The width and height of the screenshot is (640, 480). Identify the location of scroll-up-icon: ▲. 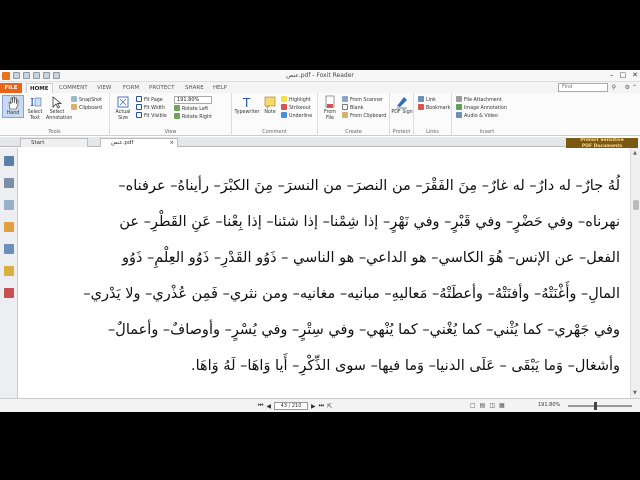
(635, 153).